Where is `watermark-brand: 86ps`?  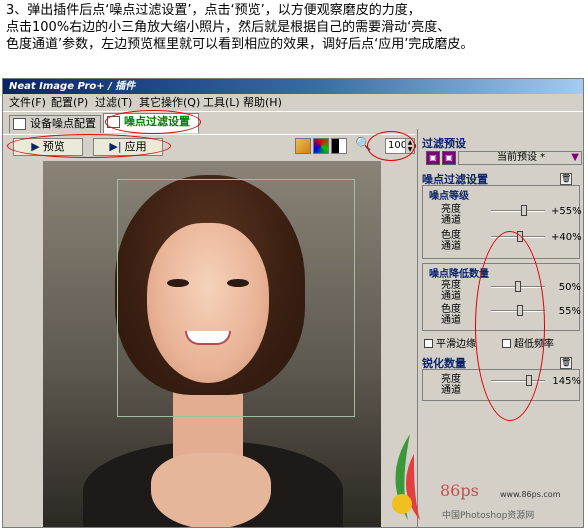
watermark-brand: 86ps is located at coordinates (459, 490).